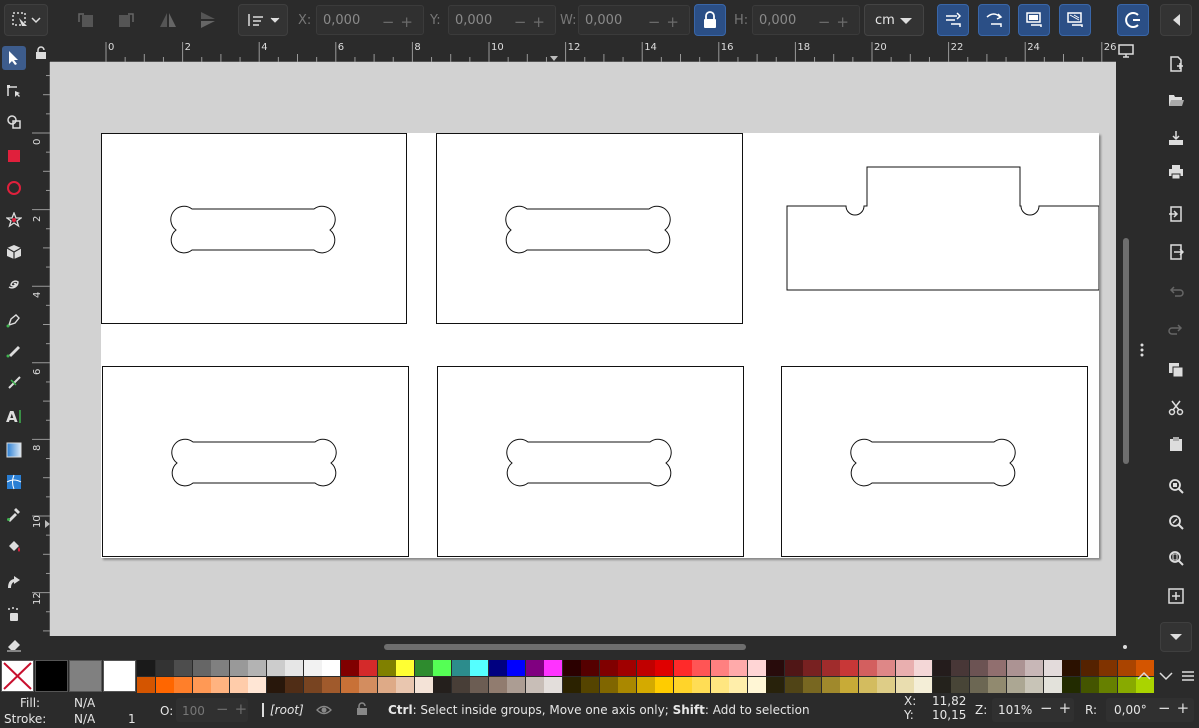  What do you see at coordinates (1150, 710) in the screenshot?
I see `rotation-input: 0,00° −+` at bounding box center [1150, 710].